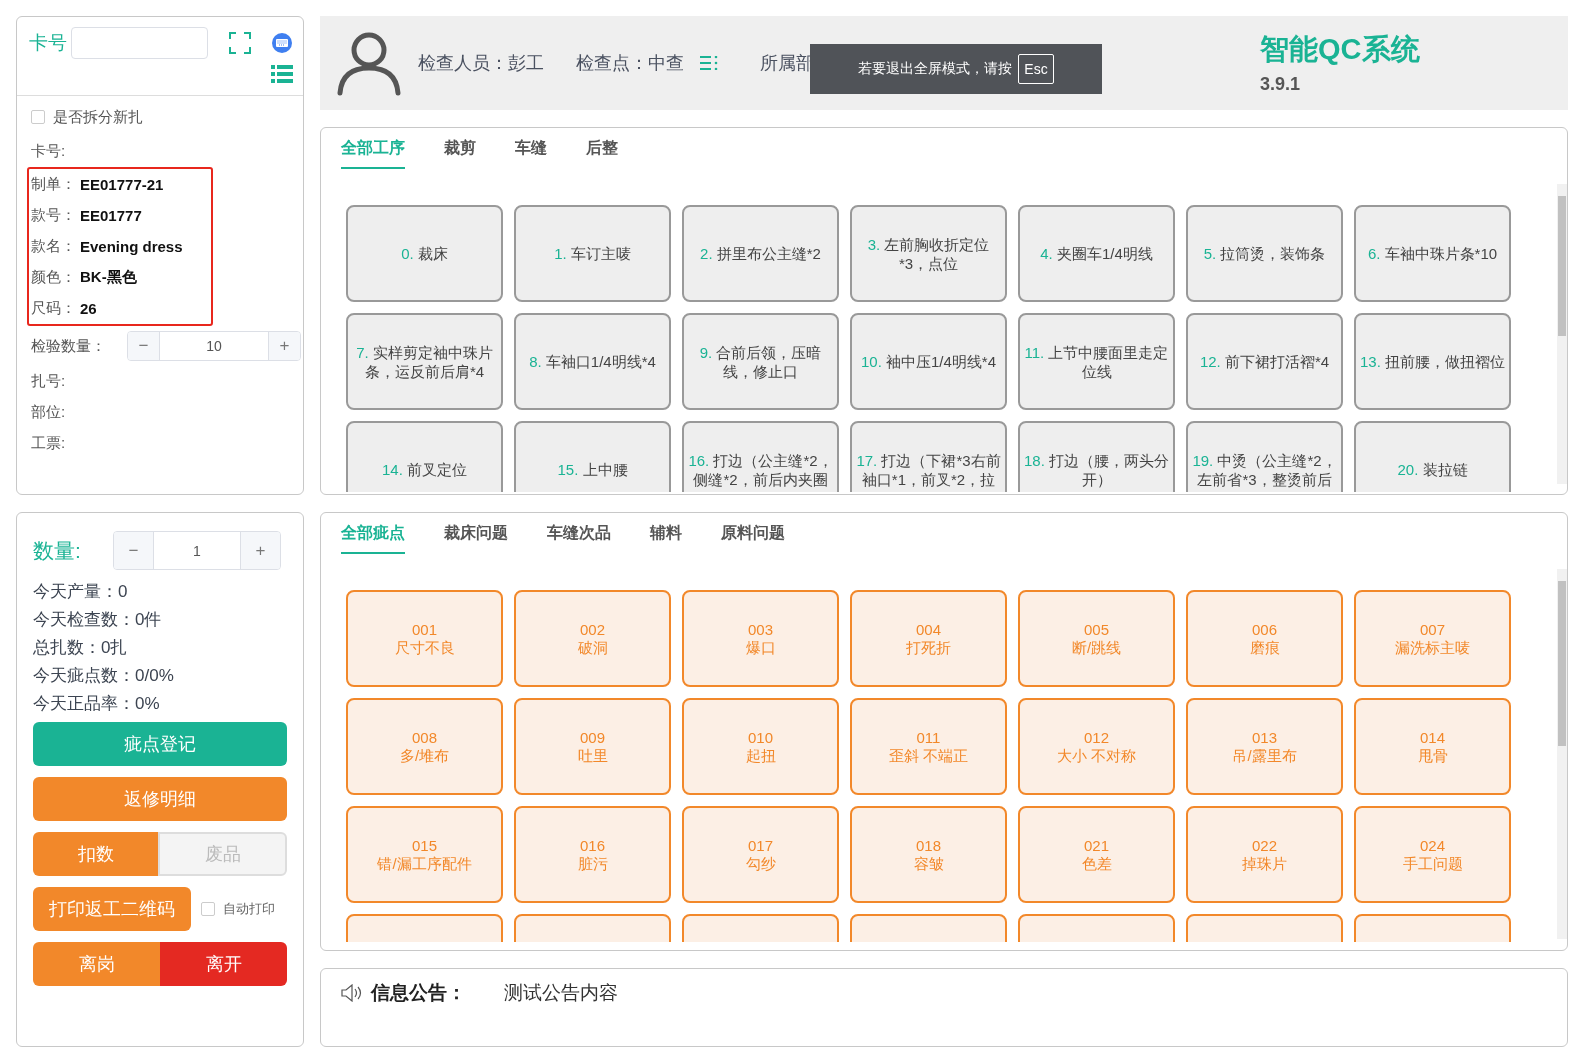  Describe the element at coordinates (592, 253) in the screenshot. I see `process-card: 1. 车订主唛` at that location.